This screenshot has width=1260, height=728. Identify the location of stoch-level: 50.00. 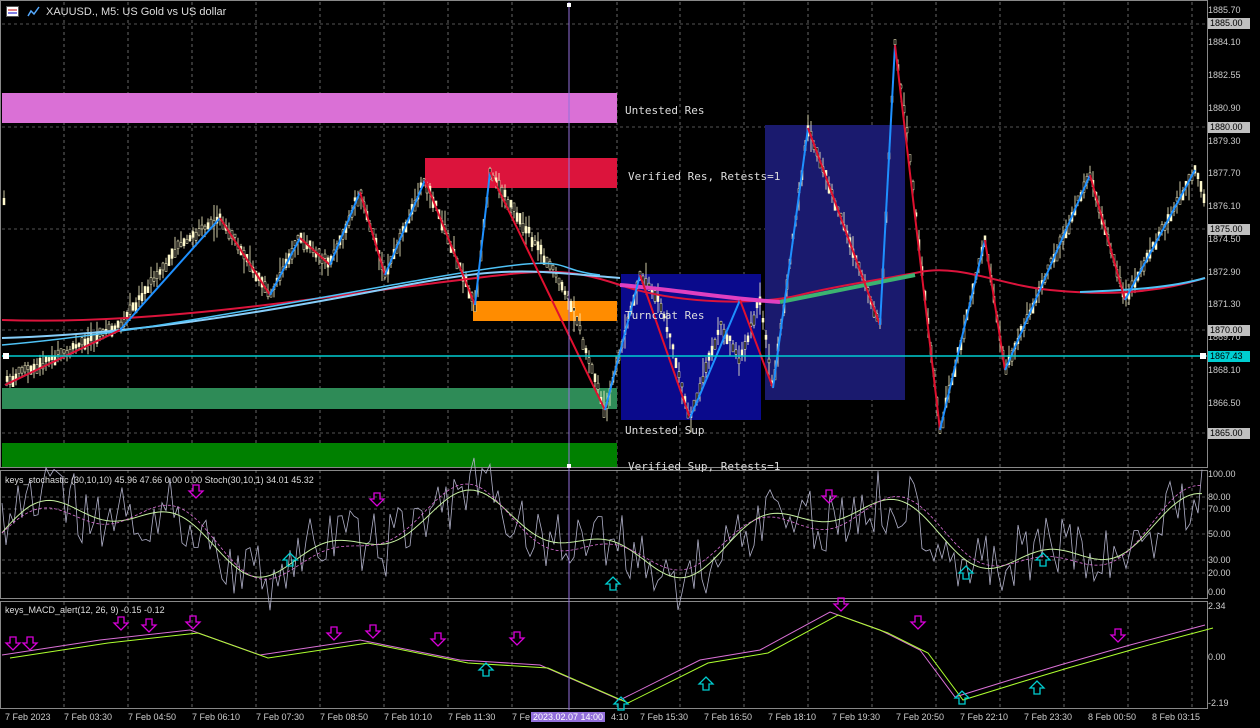
(1219, 534).